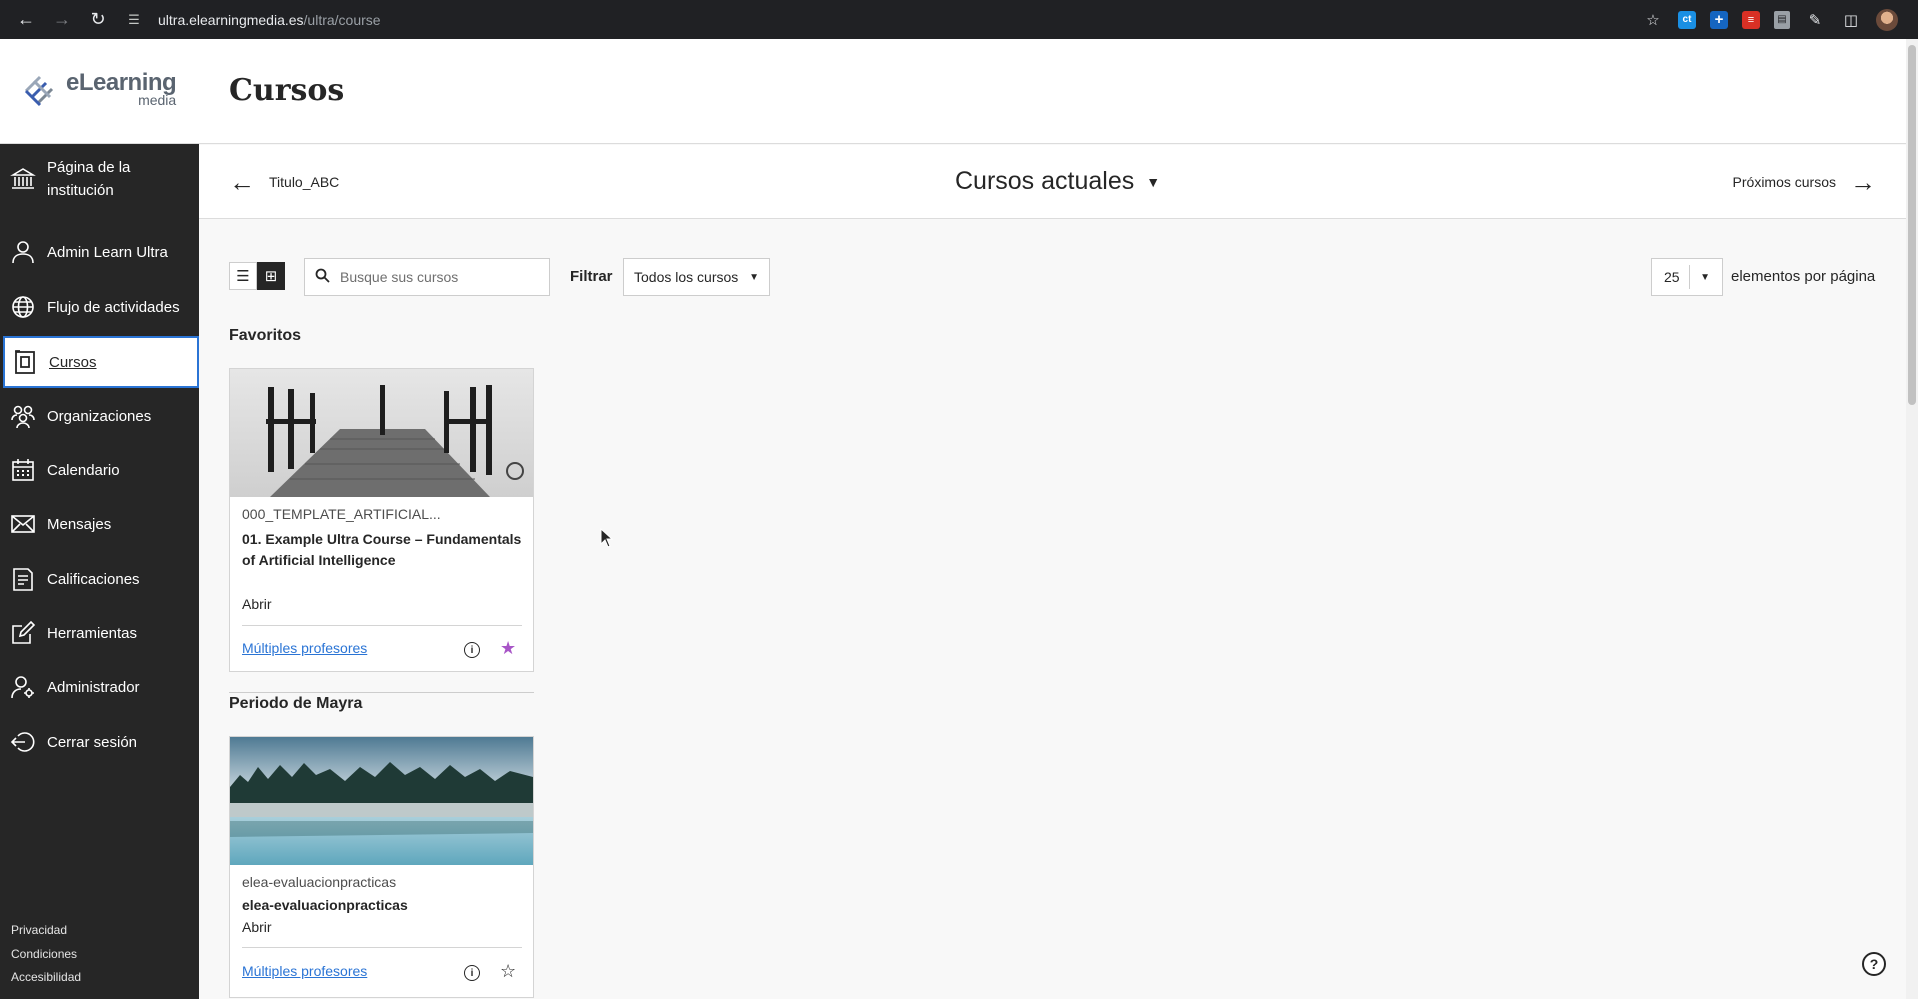  I want to click on current-term-dropdown: Cursos actuales ▼, so click(1057, 181).